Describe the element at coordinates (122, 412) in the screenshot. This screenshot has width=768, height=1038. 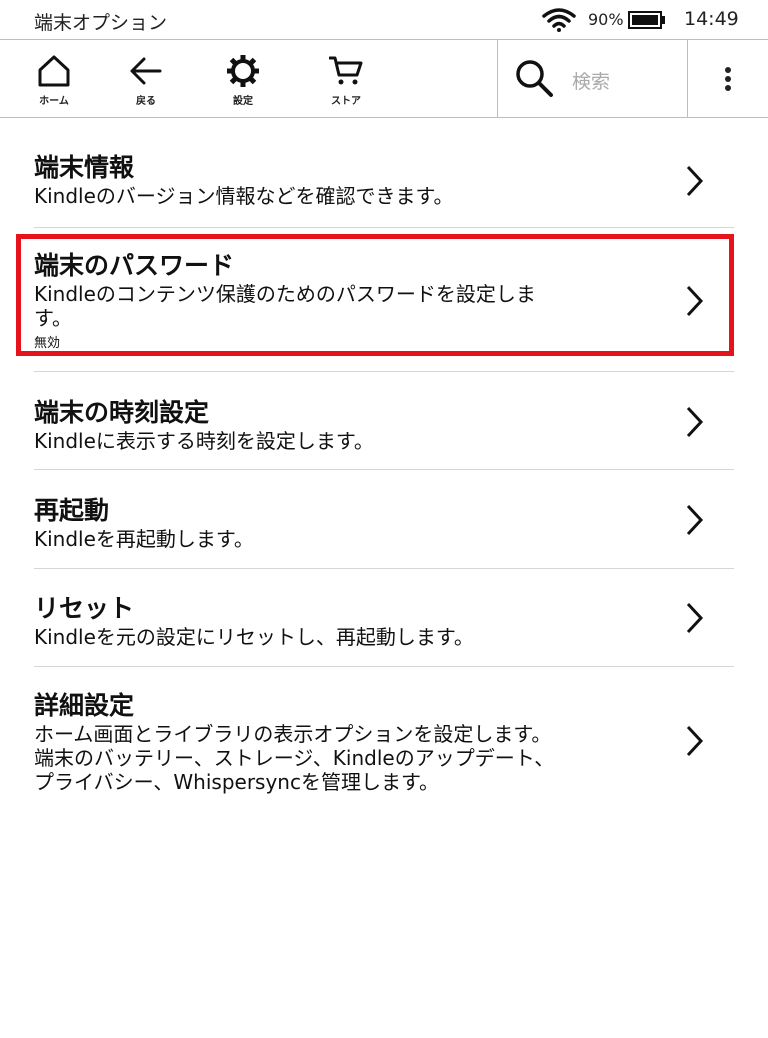
I see `item-title: 端末の時刻設定` at that location.